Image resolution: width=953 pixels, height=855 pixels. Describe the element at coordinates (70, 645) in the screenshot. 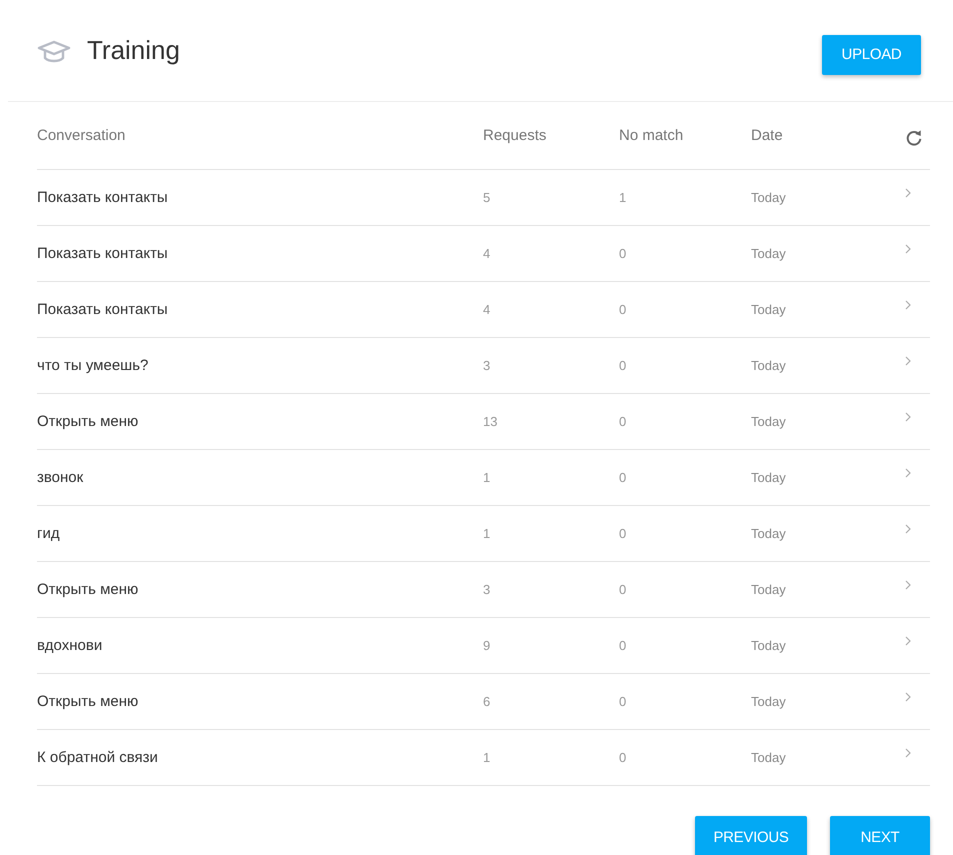

I see `table-cell-text: вдохнови` at that location.